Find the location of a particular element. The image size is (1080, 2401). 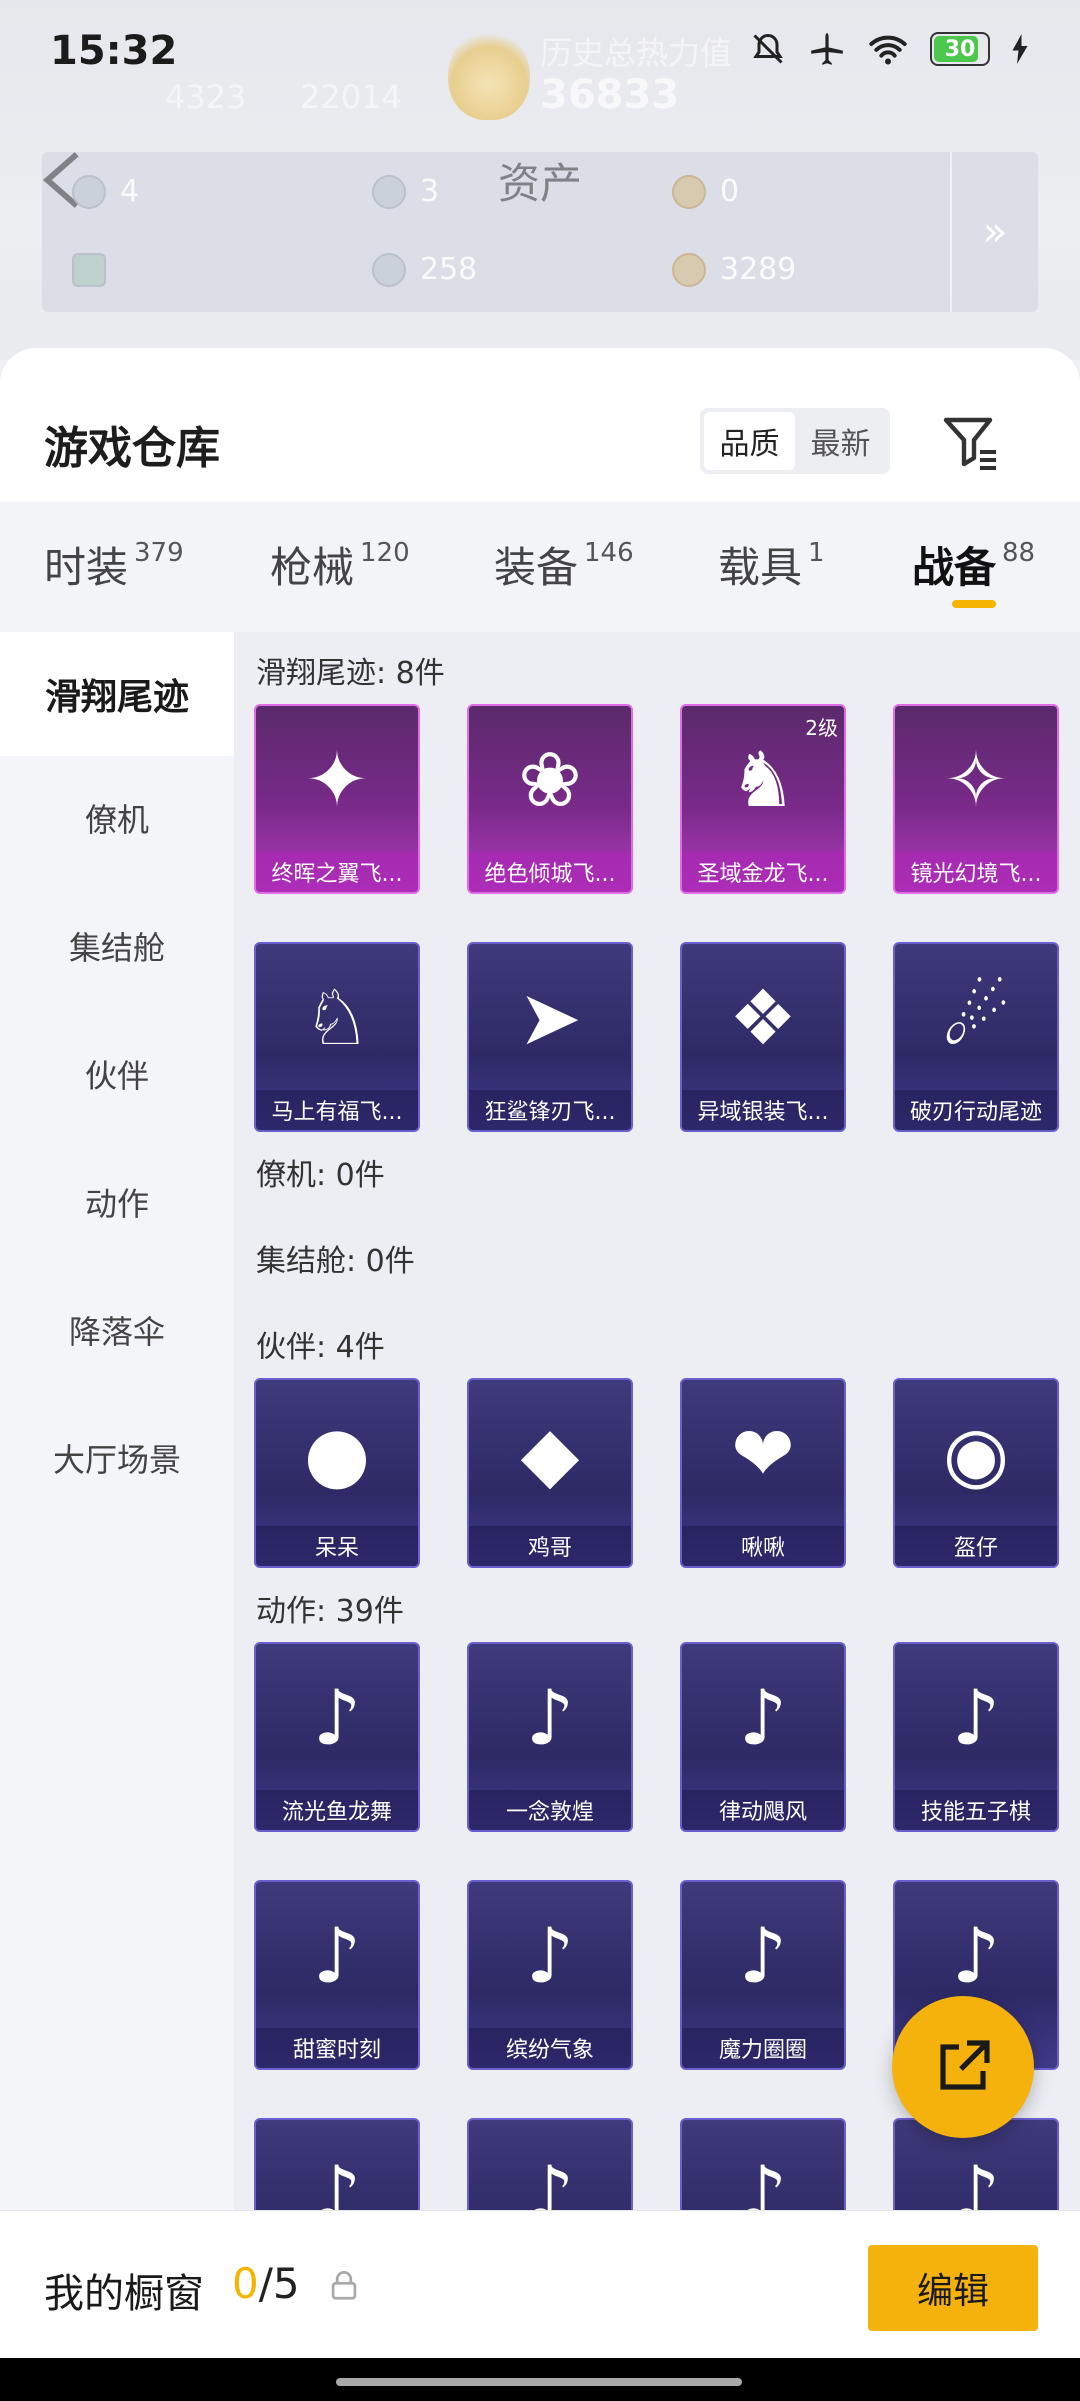

item-card: ♪ 魔力圈圈 is located at coordinates (763, 1975).